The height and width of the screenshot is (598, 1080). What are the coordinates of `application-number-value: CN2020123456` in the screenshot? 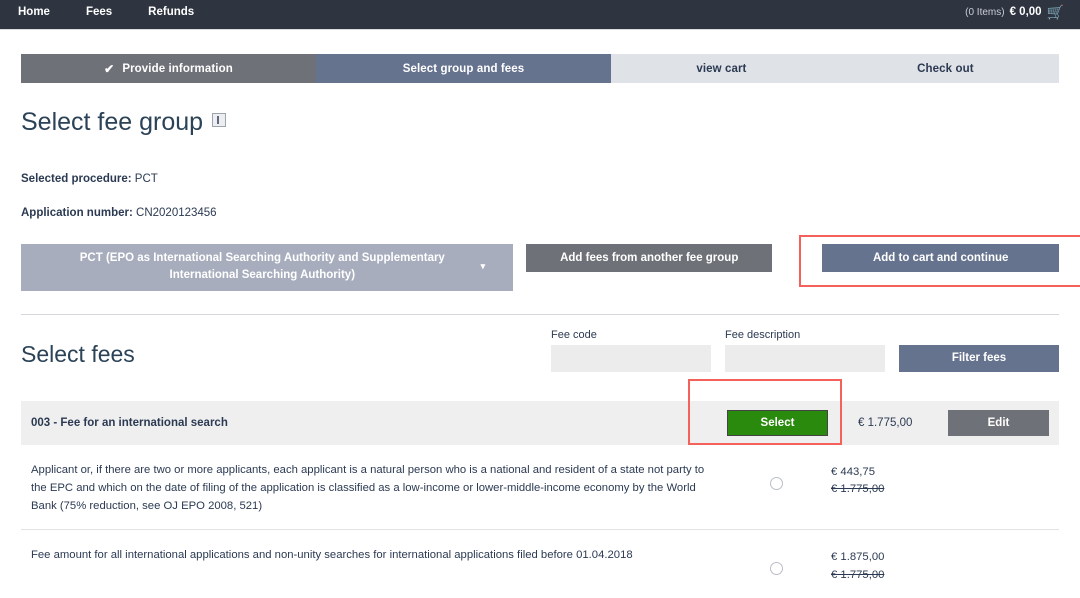 It's located at (176, 213).